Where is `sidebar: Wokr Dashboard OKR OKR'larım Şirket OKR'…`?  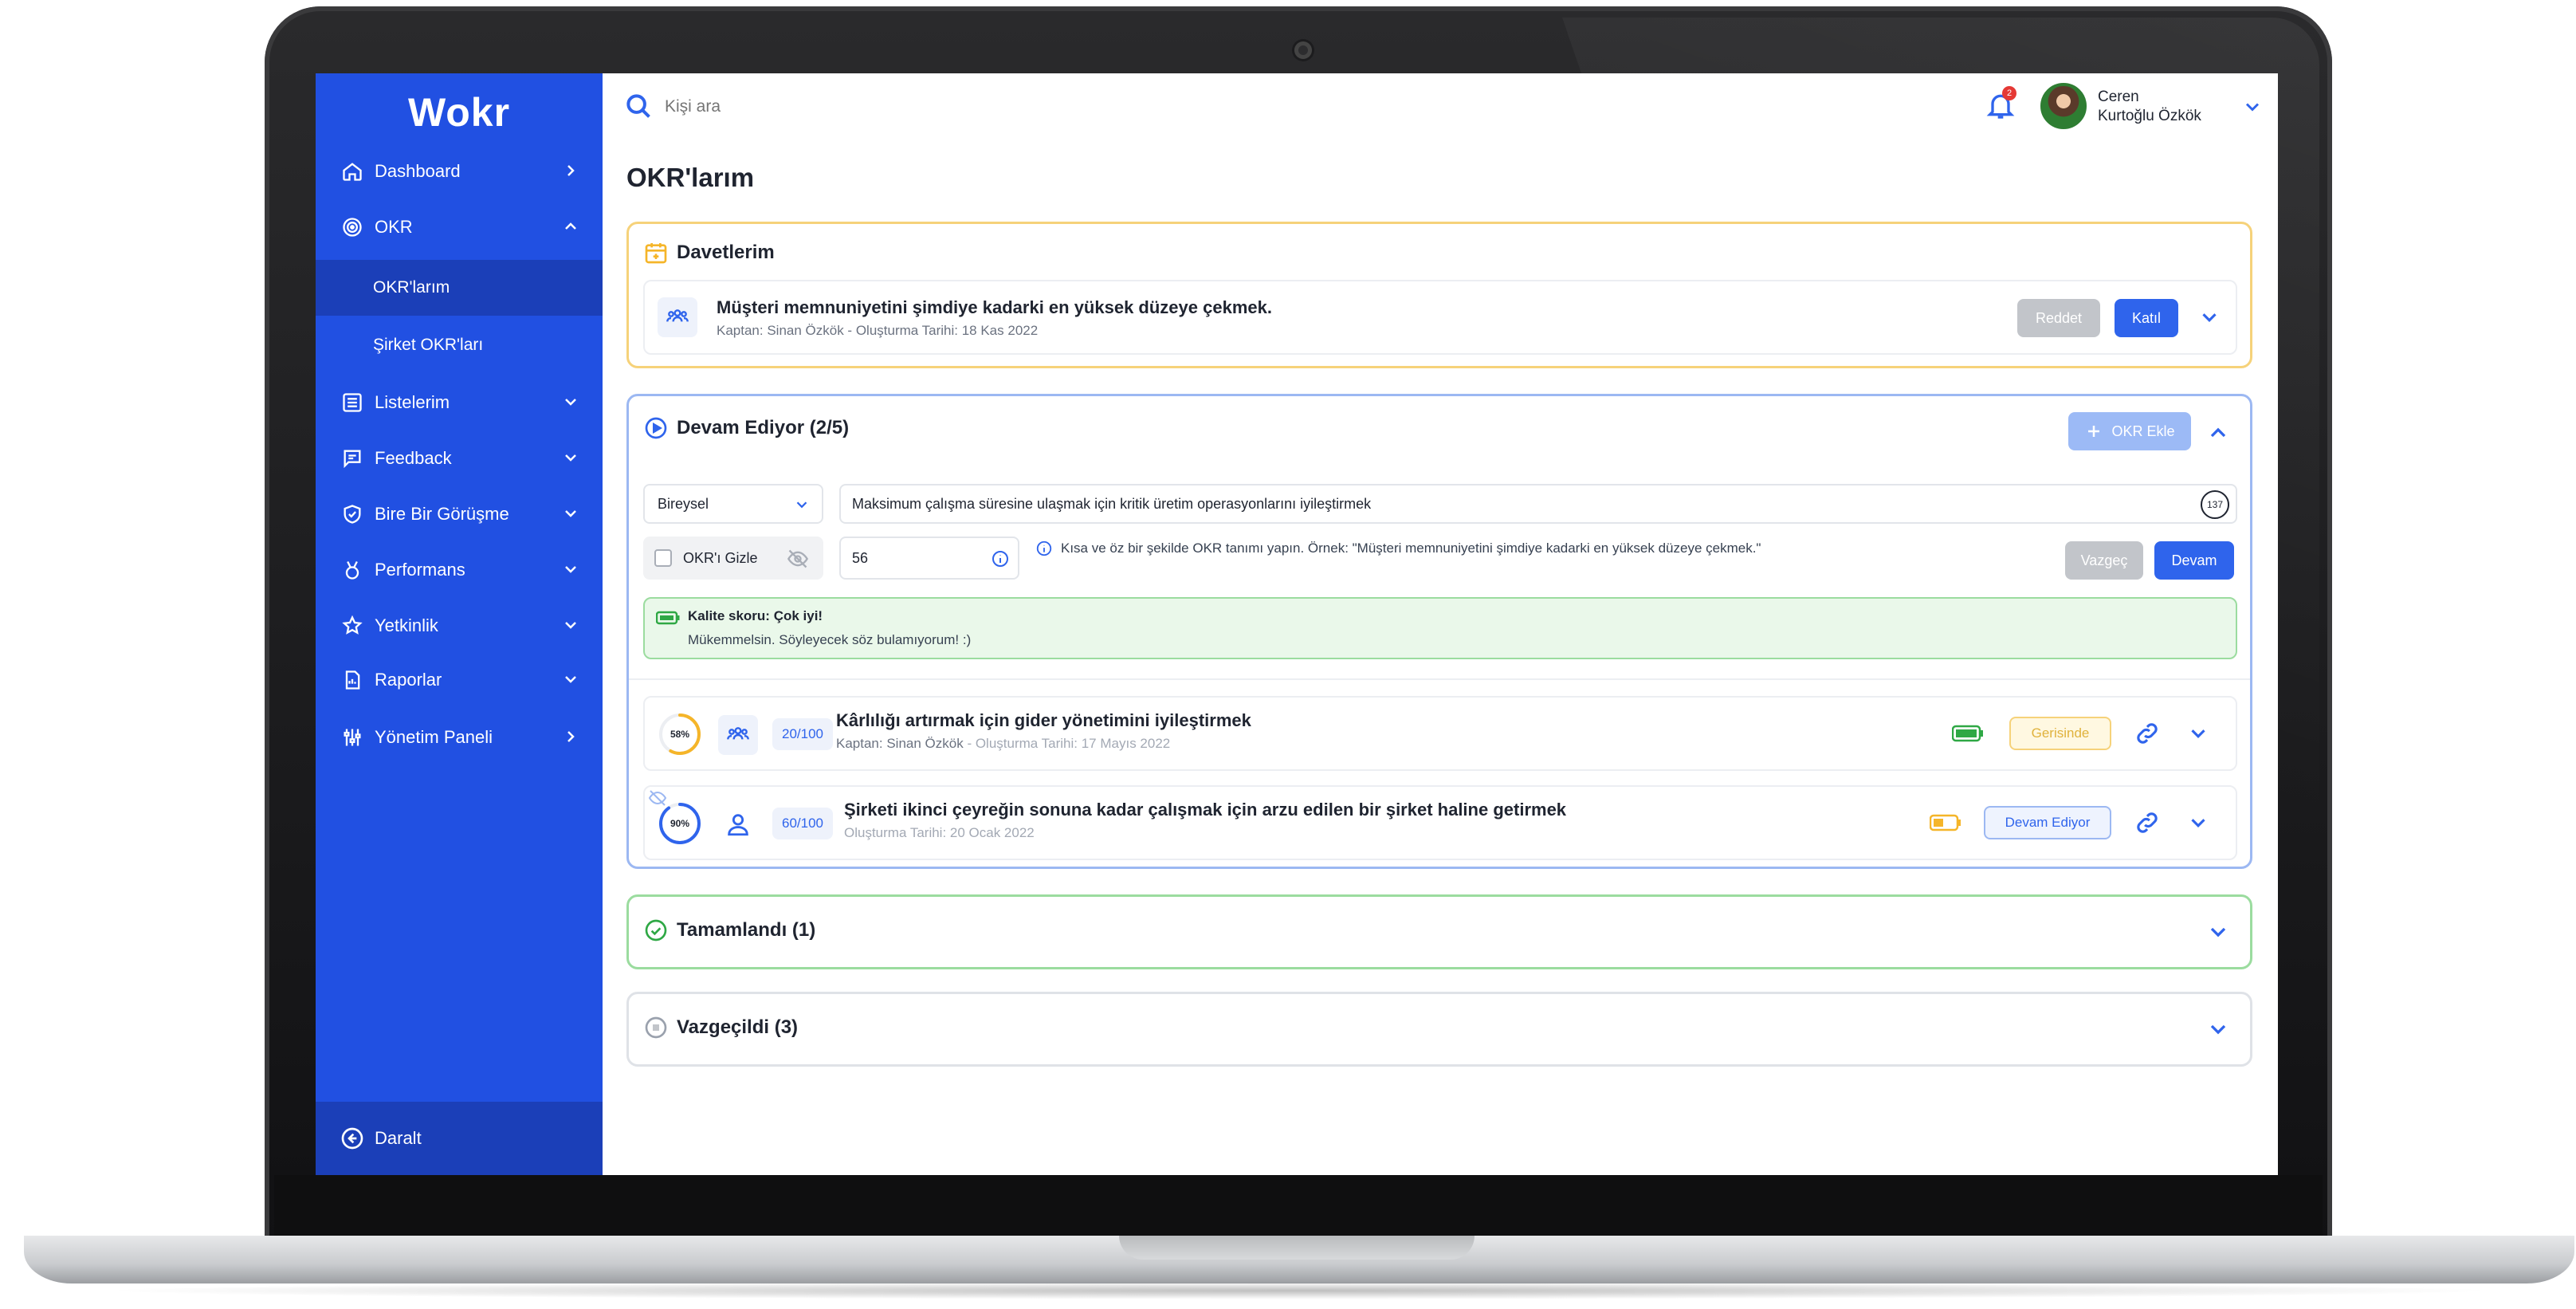 sidebar: Wokr Dashboard OKR OKR'larım Şirket OKR'… is located at coordinates (460, 624).